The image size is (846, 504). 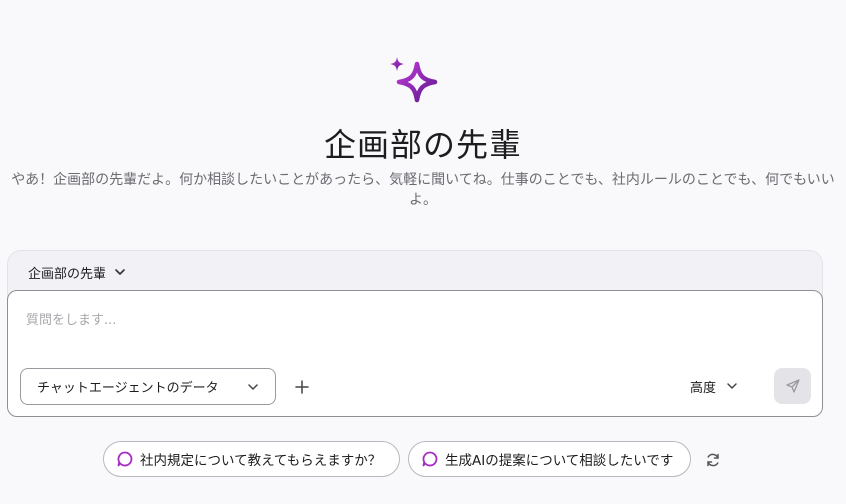 I want to click on mode-select: 高度, so click(x=714, y=386).